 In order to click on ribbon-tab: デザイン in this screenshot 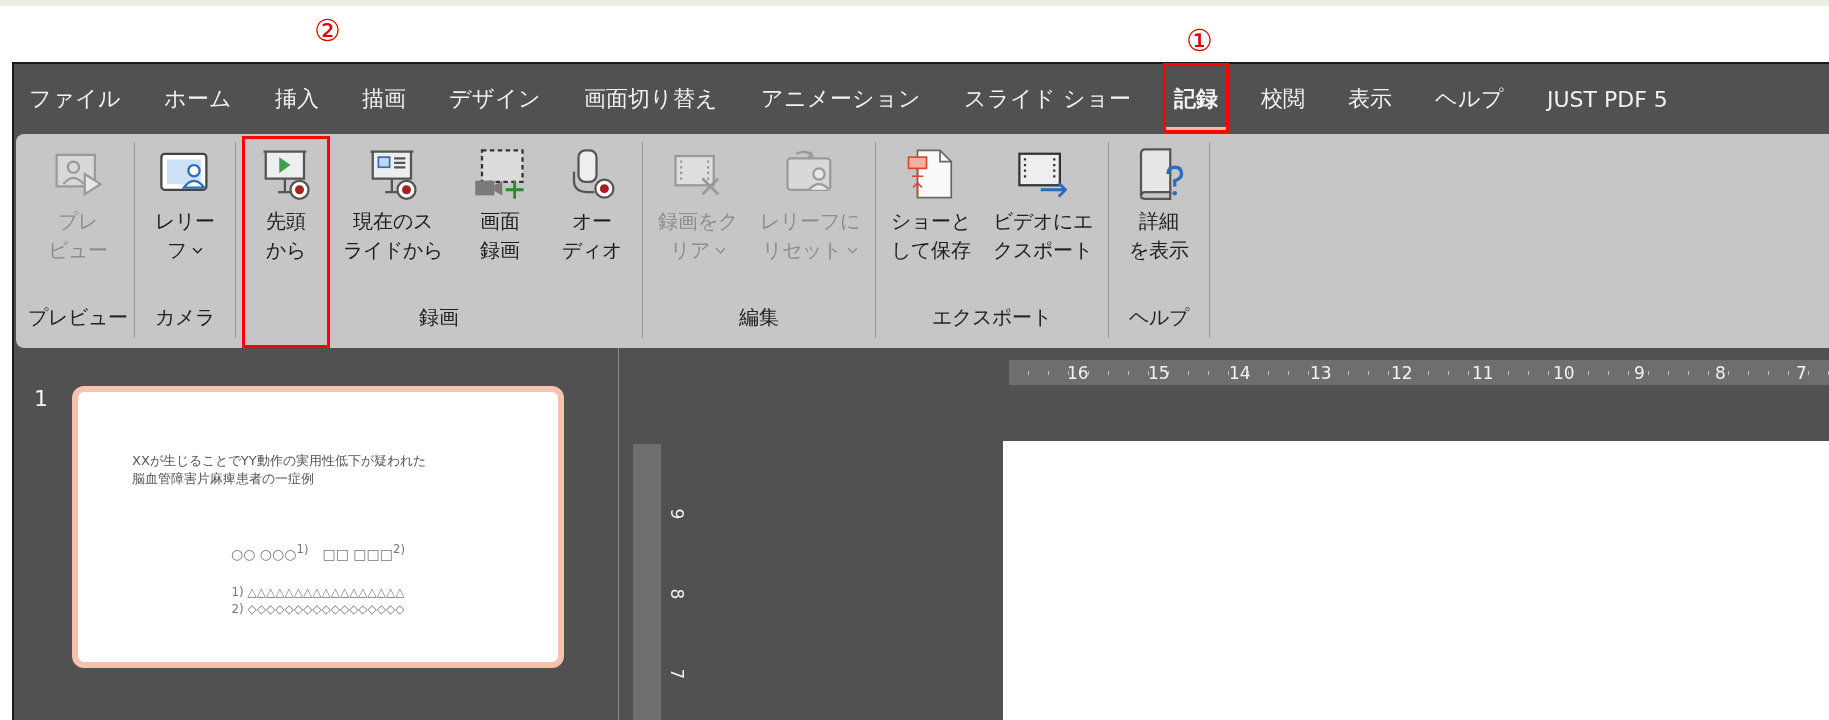, I will do `click(495, 98)`.